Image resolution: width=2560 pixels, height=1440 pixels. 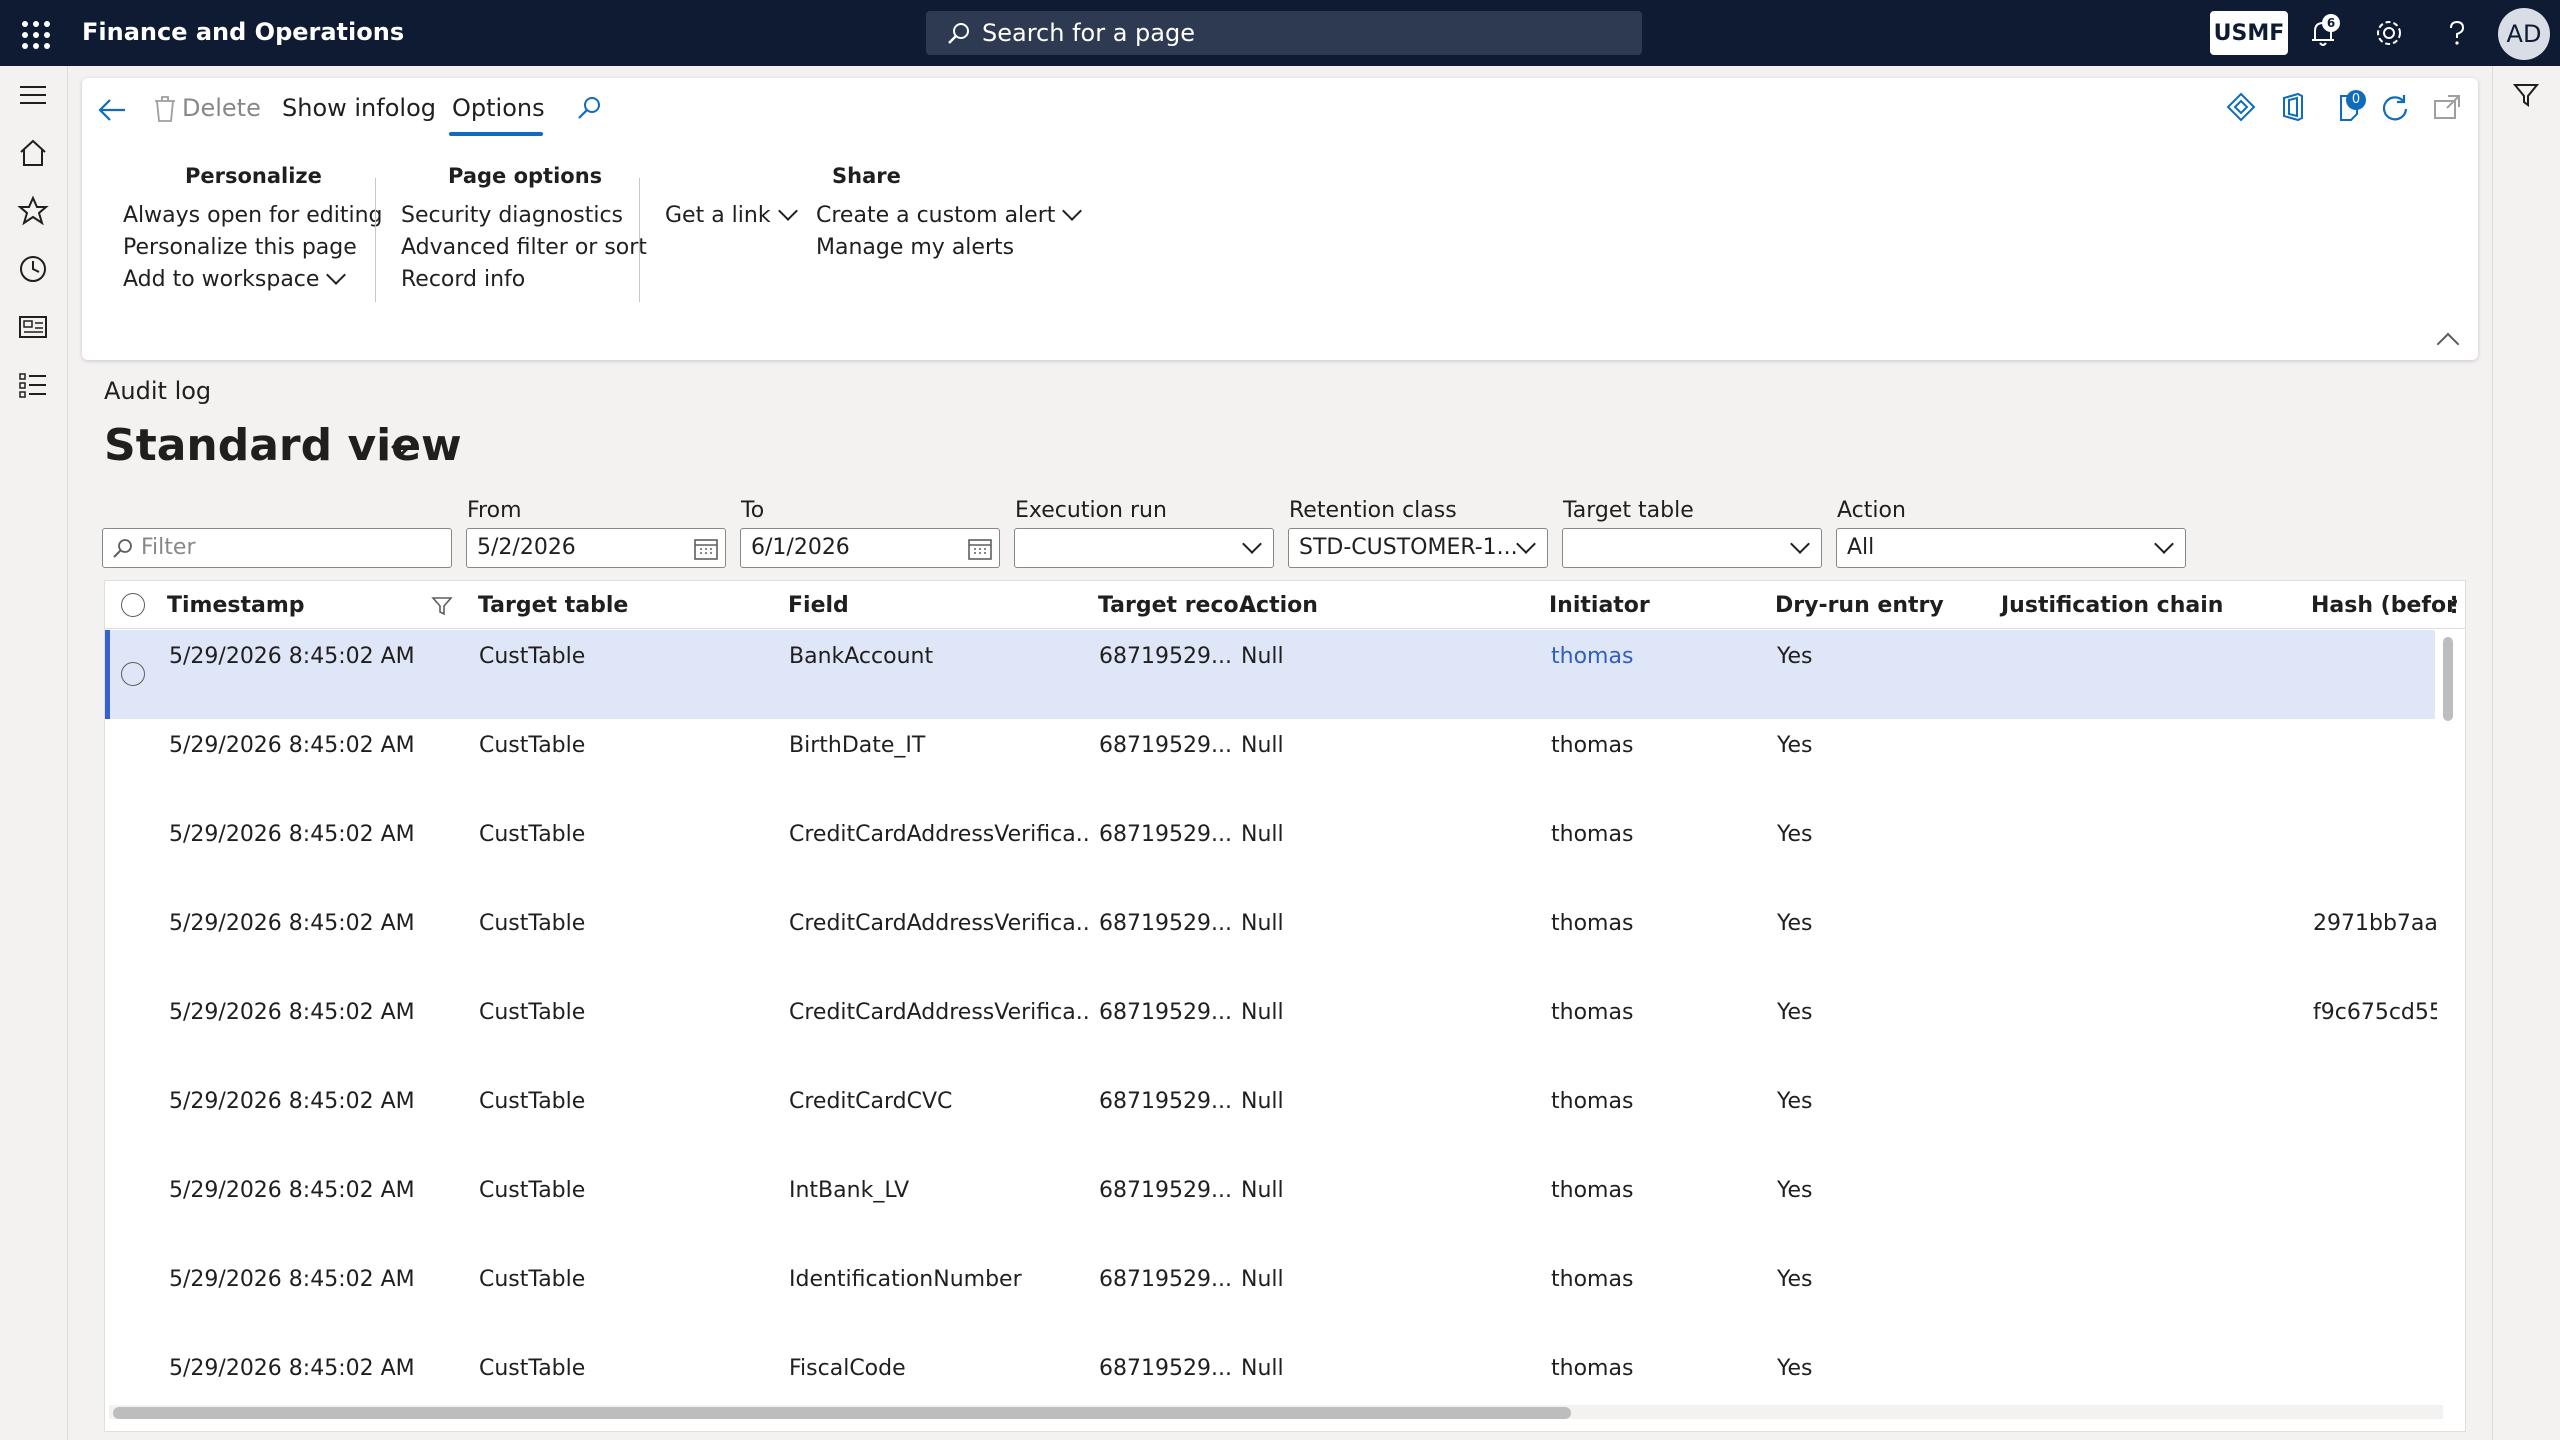 What do you see at coordinates (524, 247) in the screenshot?
I see `advanced-filter-button: Advanced filter or sort` at bounding box center [524, 247].